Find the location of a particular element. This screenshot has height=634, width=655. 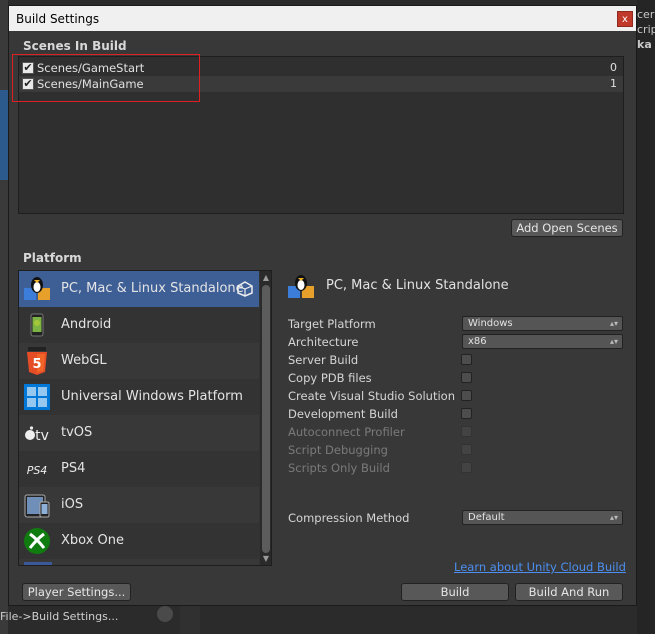

dropdown-value: x86 is located at coordinates (477, 341).